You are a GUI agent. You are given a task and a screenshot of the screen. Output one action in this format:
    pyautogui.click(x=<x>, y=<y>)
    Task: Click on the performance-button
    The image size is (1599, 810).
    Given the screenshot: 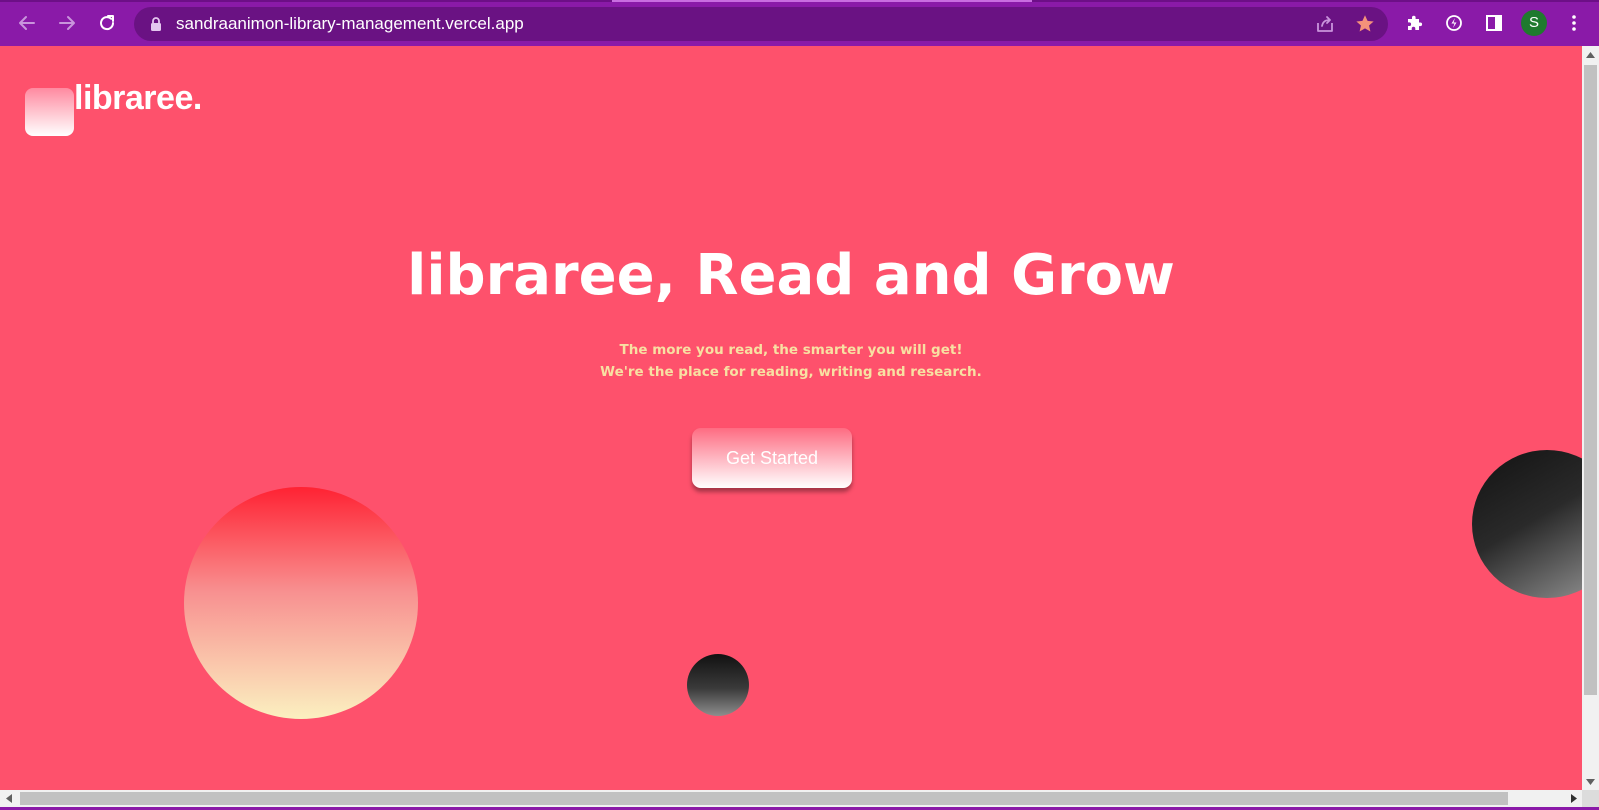 What is the action you would take?
    pyautogui.click(x=1454, y=23)
    